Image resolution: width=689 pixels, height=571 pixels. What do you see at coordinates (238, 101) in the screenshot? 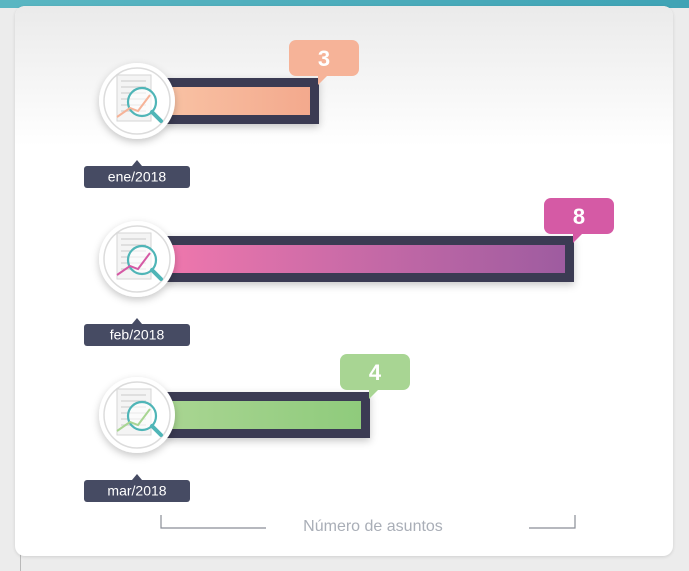
I see `bar-ene/2018` at bounding box center [238, 101].